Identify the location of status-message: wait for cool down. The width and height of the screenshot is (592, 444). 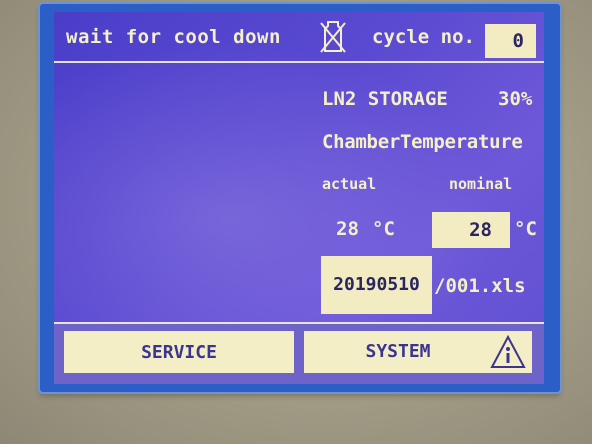
(173, 37).